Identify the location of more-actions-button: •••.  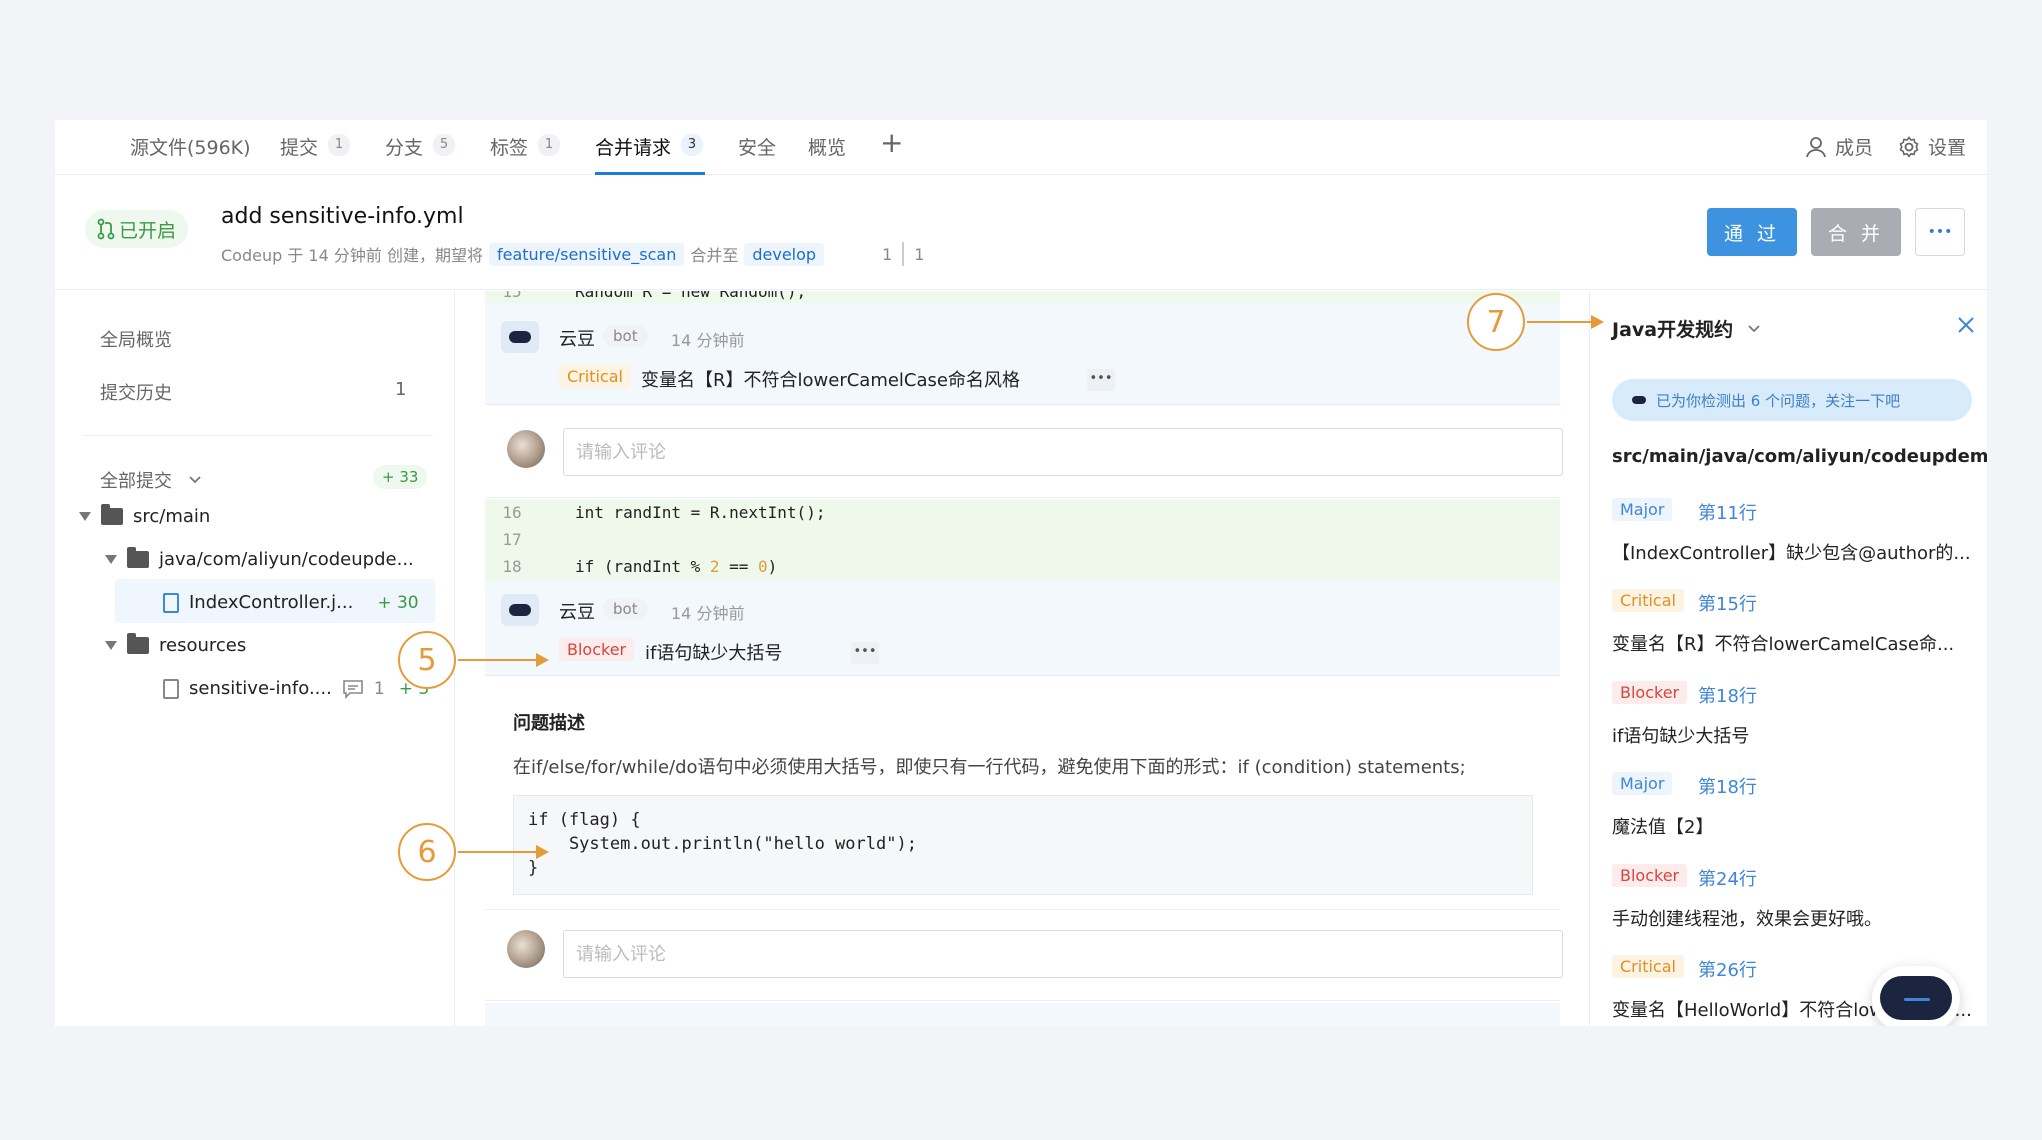
(1940, 232).